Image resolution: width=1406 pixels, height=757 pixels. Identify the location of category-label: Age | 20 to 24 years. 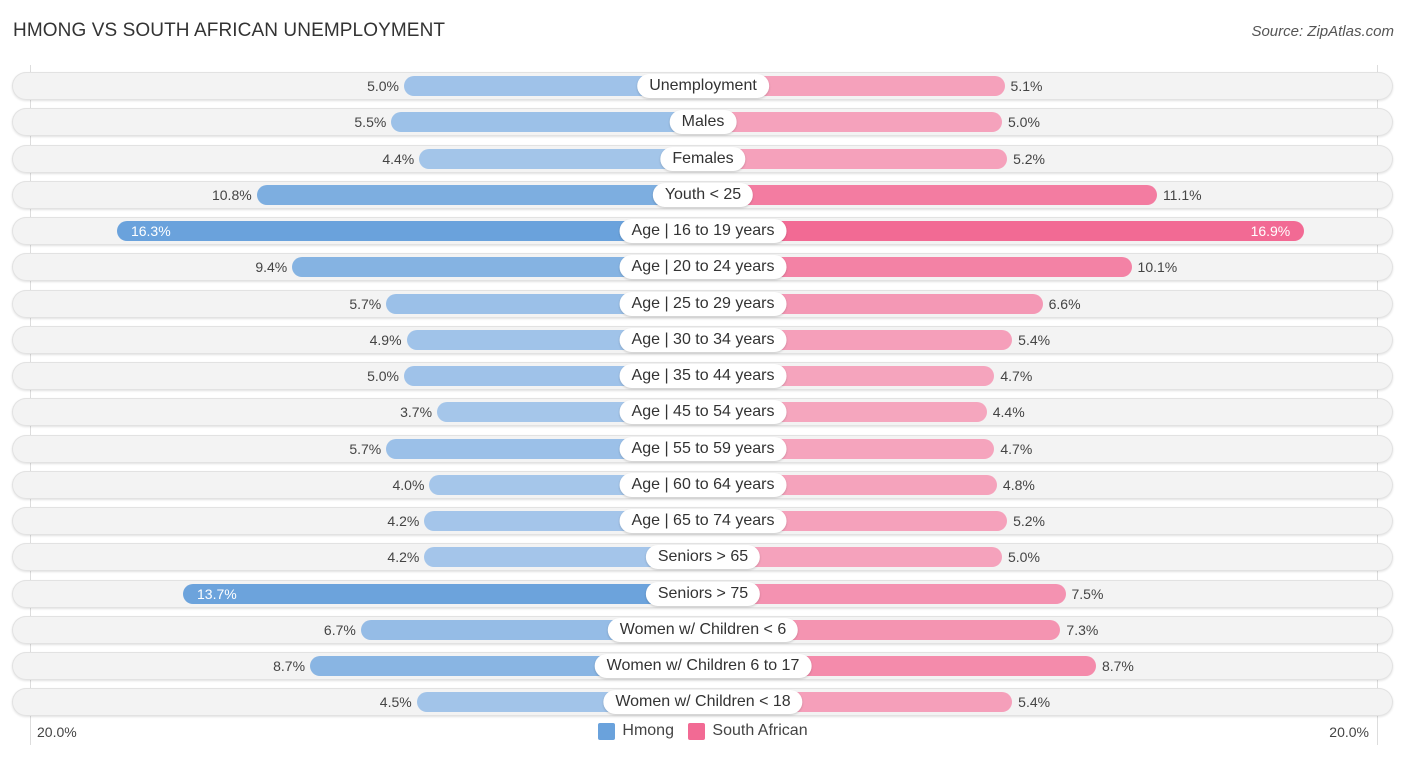
(703, 267).